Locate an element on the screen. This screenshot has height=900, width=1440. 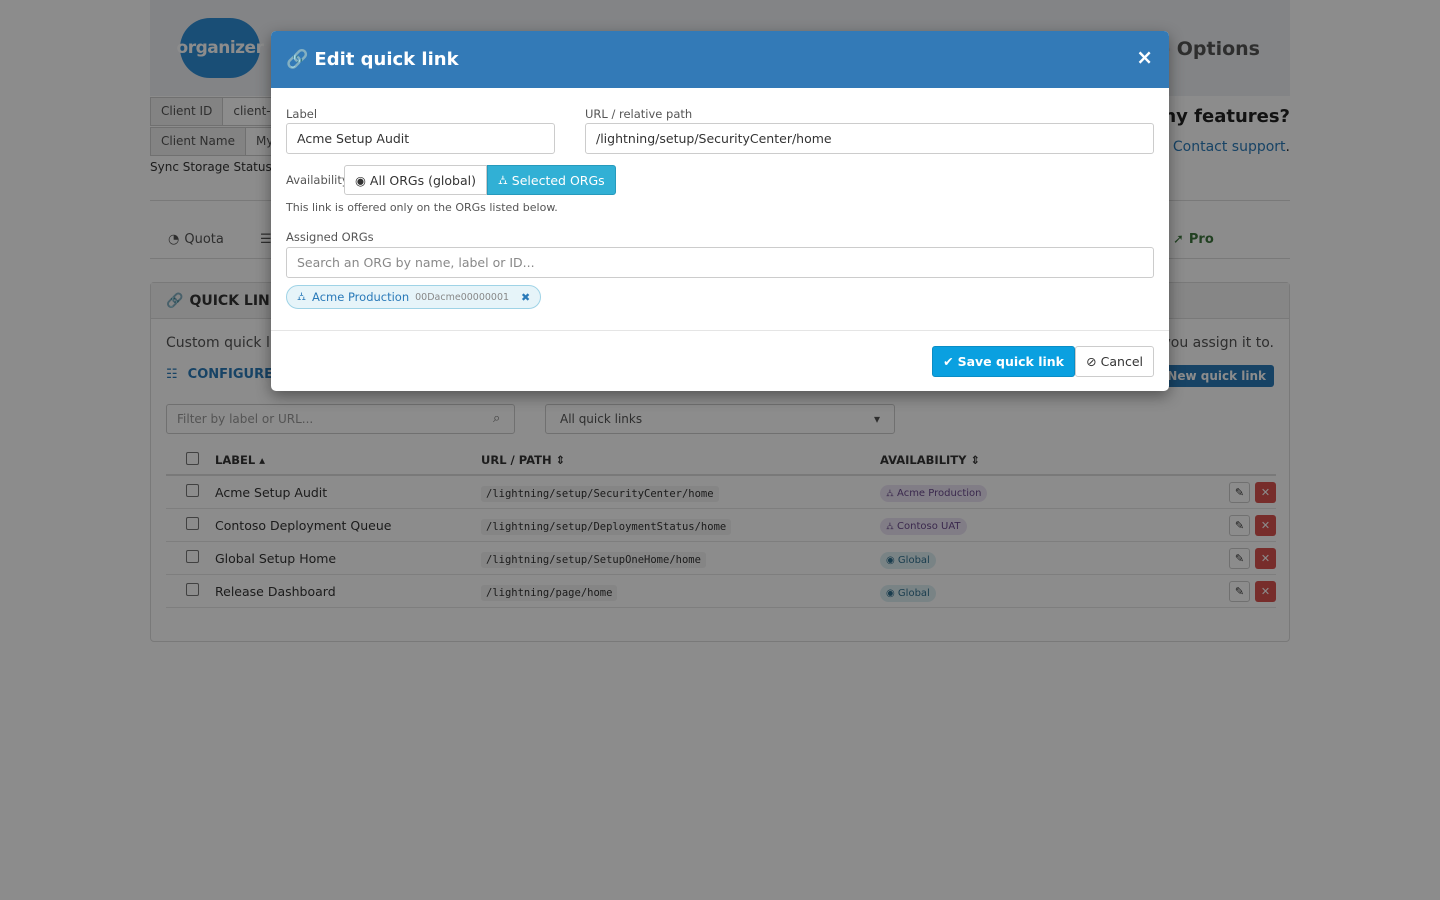
close-icon: × is located at coordinates (1144, 57).